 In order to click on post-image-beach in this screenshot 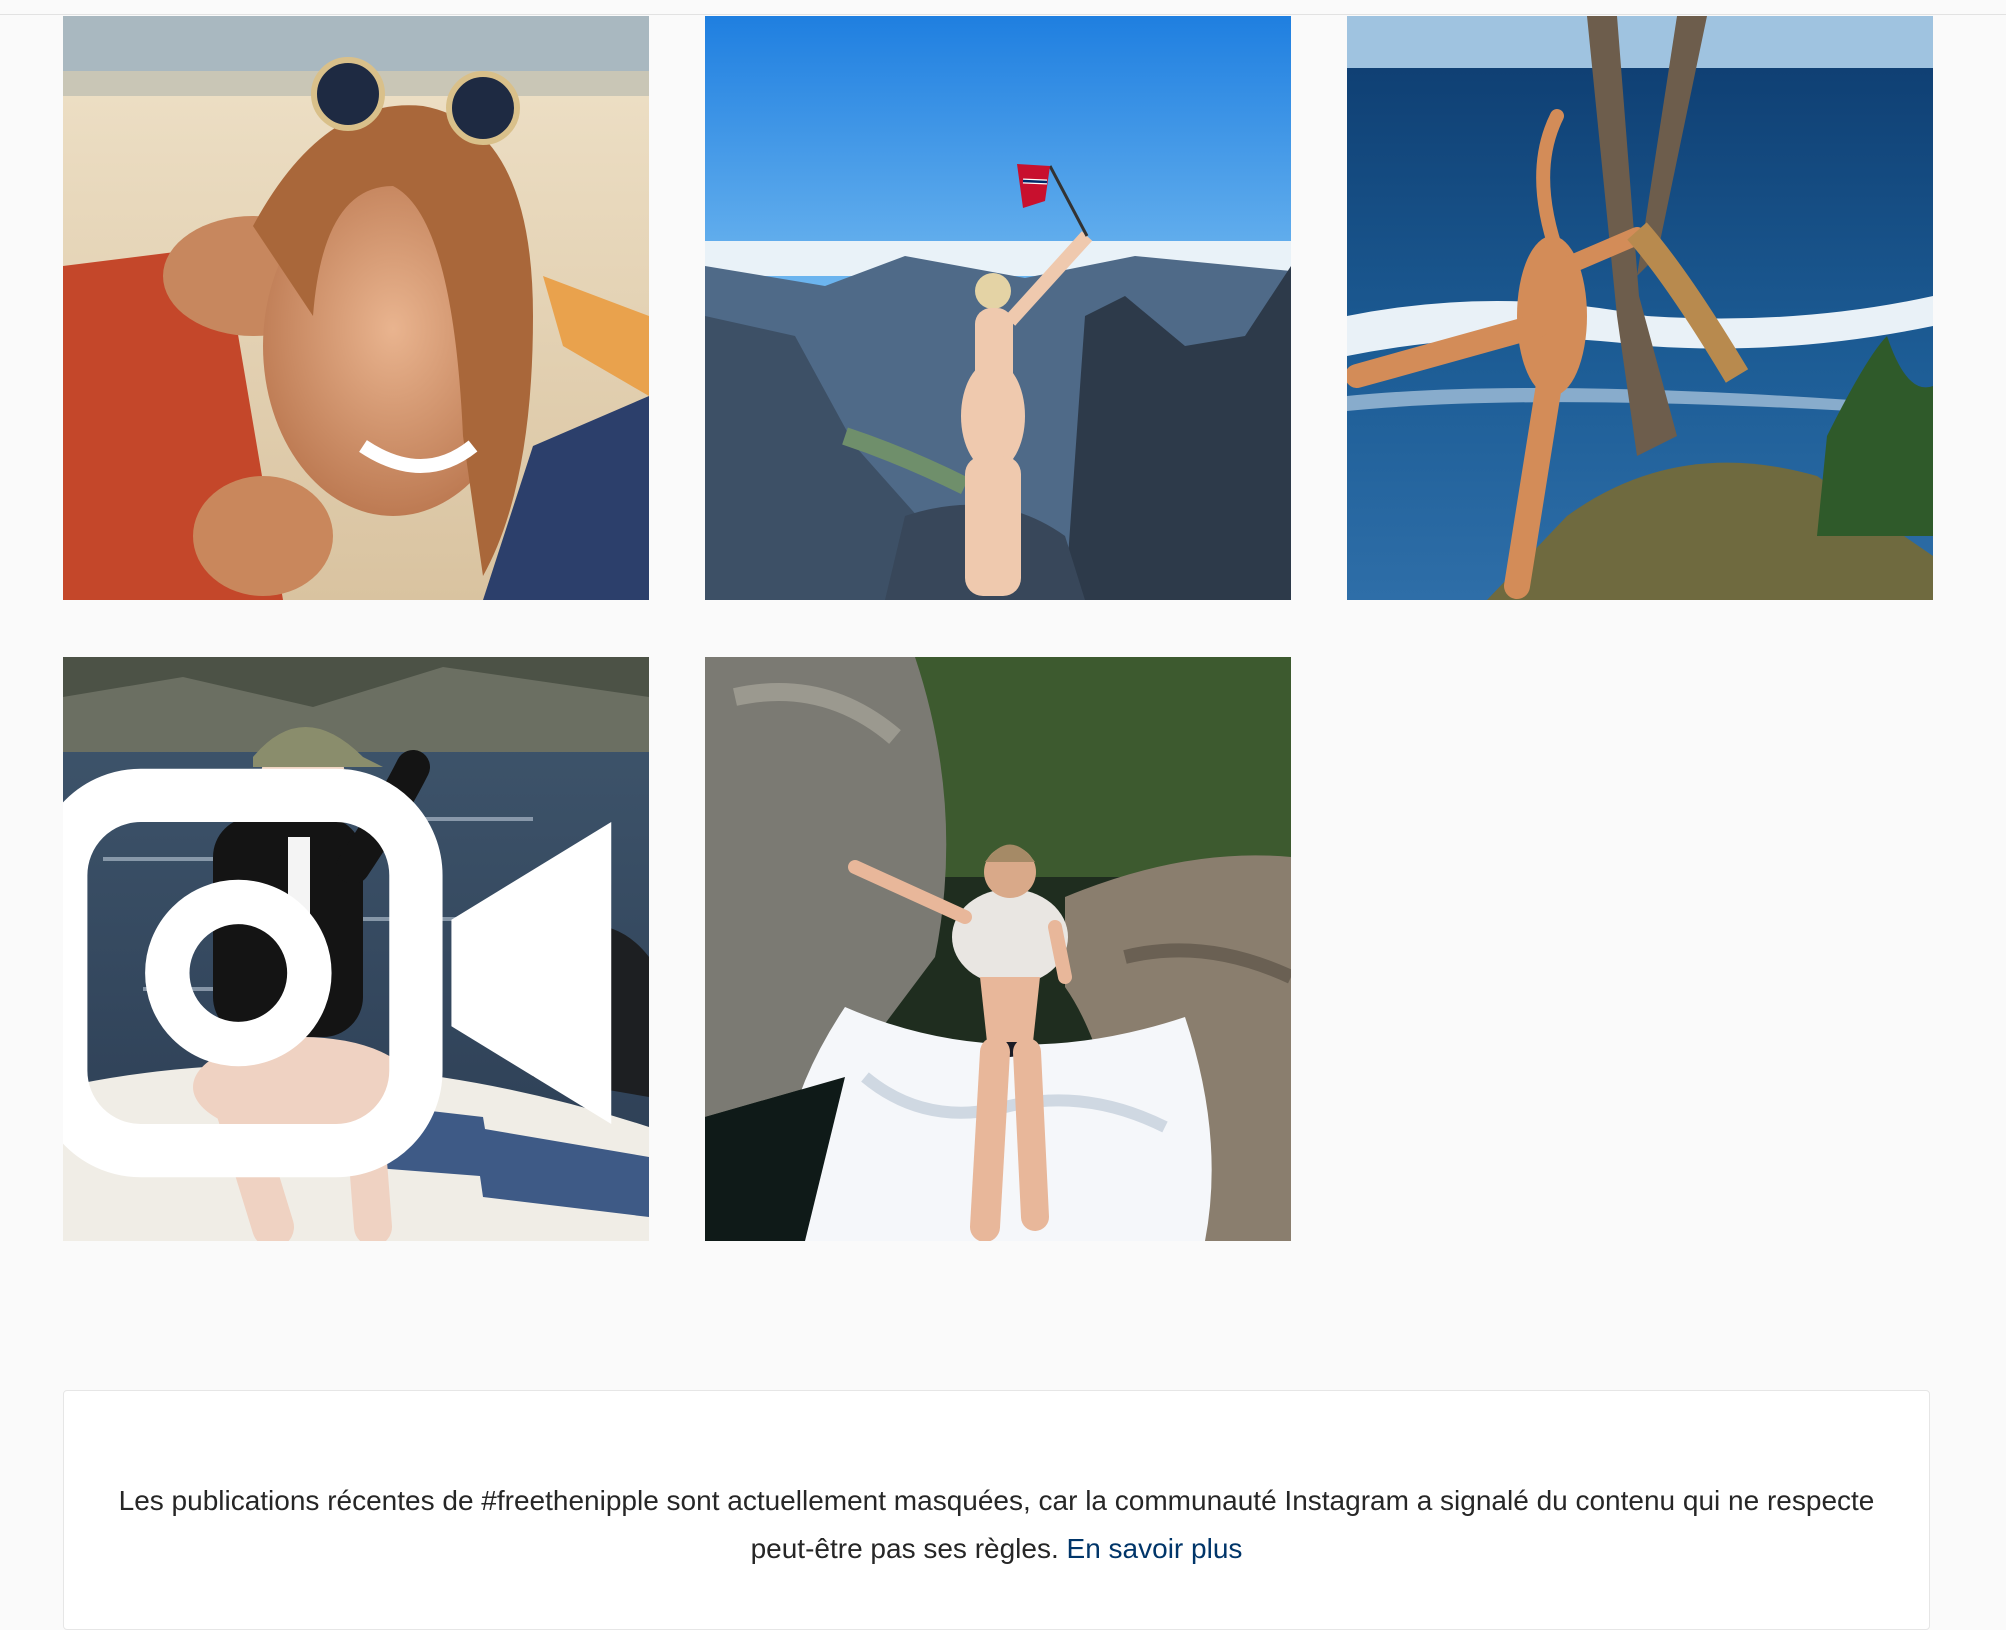, I will do `click(356, 308)`.